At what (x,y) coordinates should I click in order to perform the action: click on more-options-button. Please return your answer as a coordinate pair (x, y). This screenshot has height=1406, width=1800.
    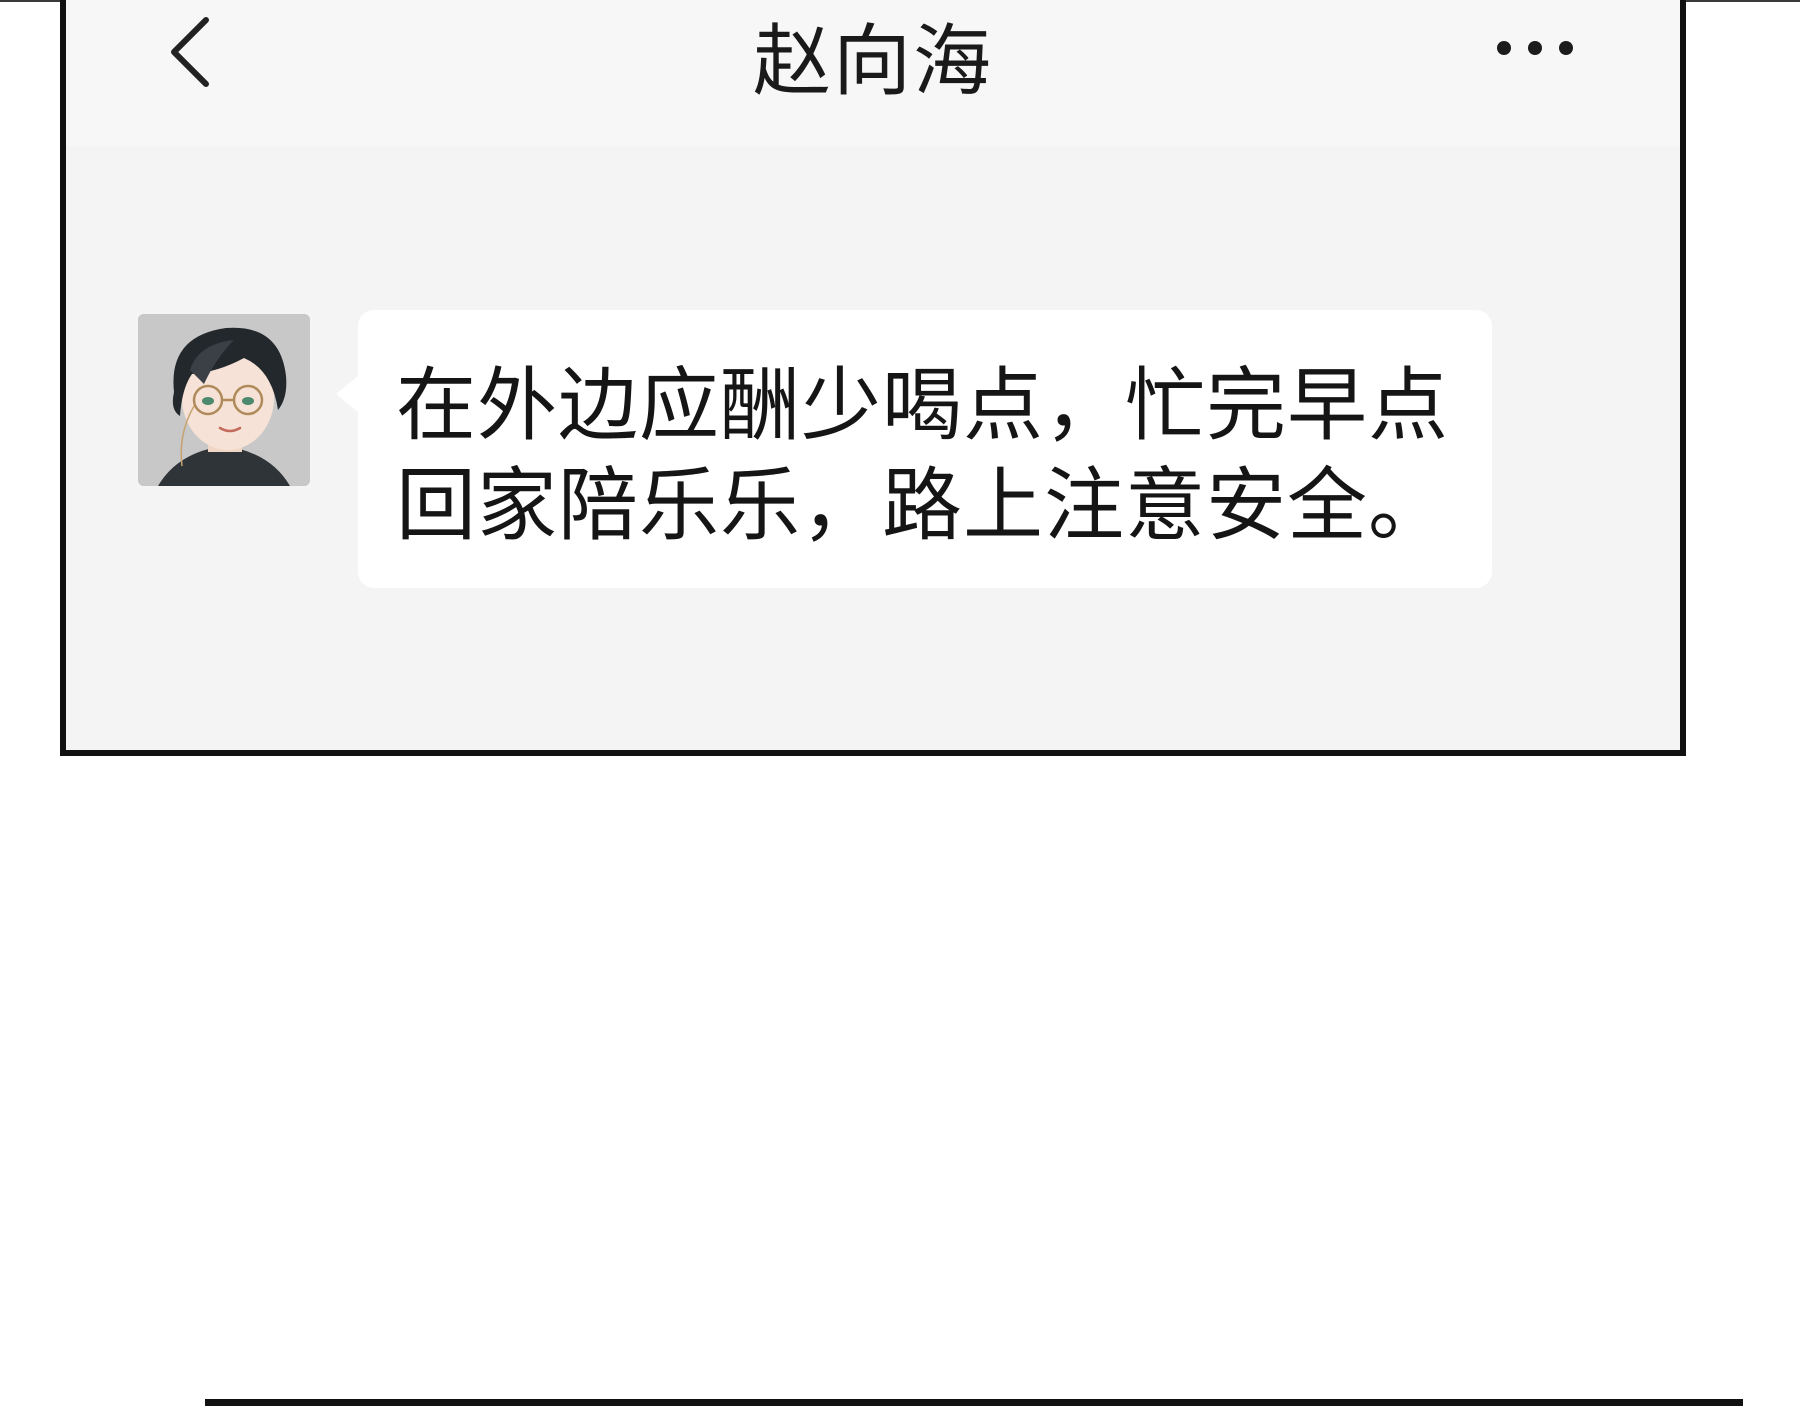
    Looking at the image, I should click on (1535, 48).